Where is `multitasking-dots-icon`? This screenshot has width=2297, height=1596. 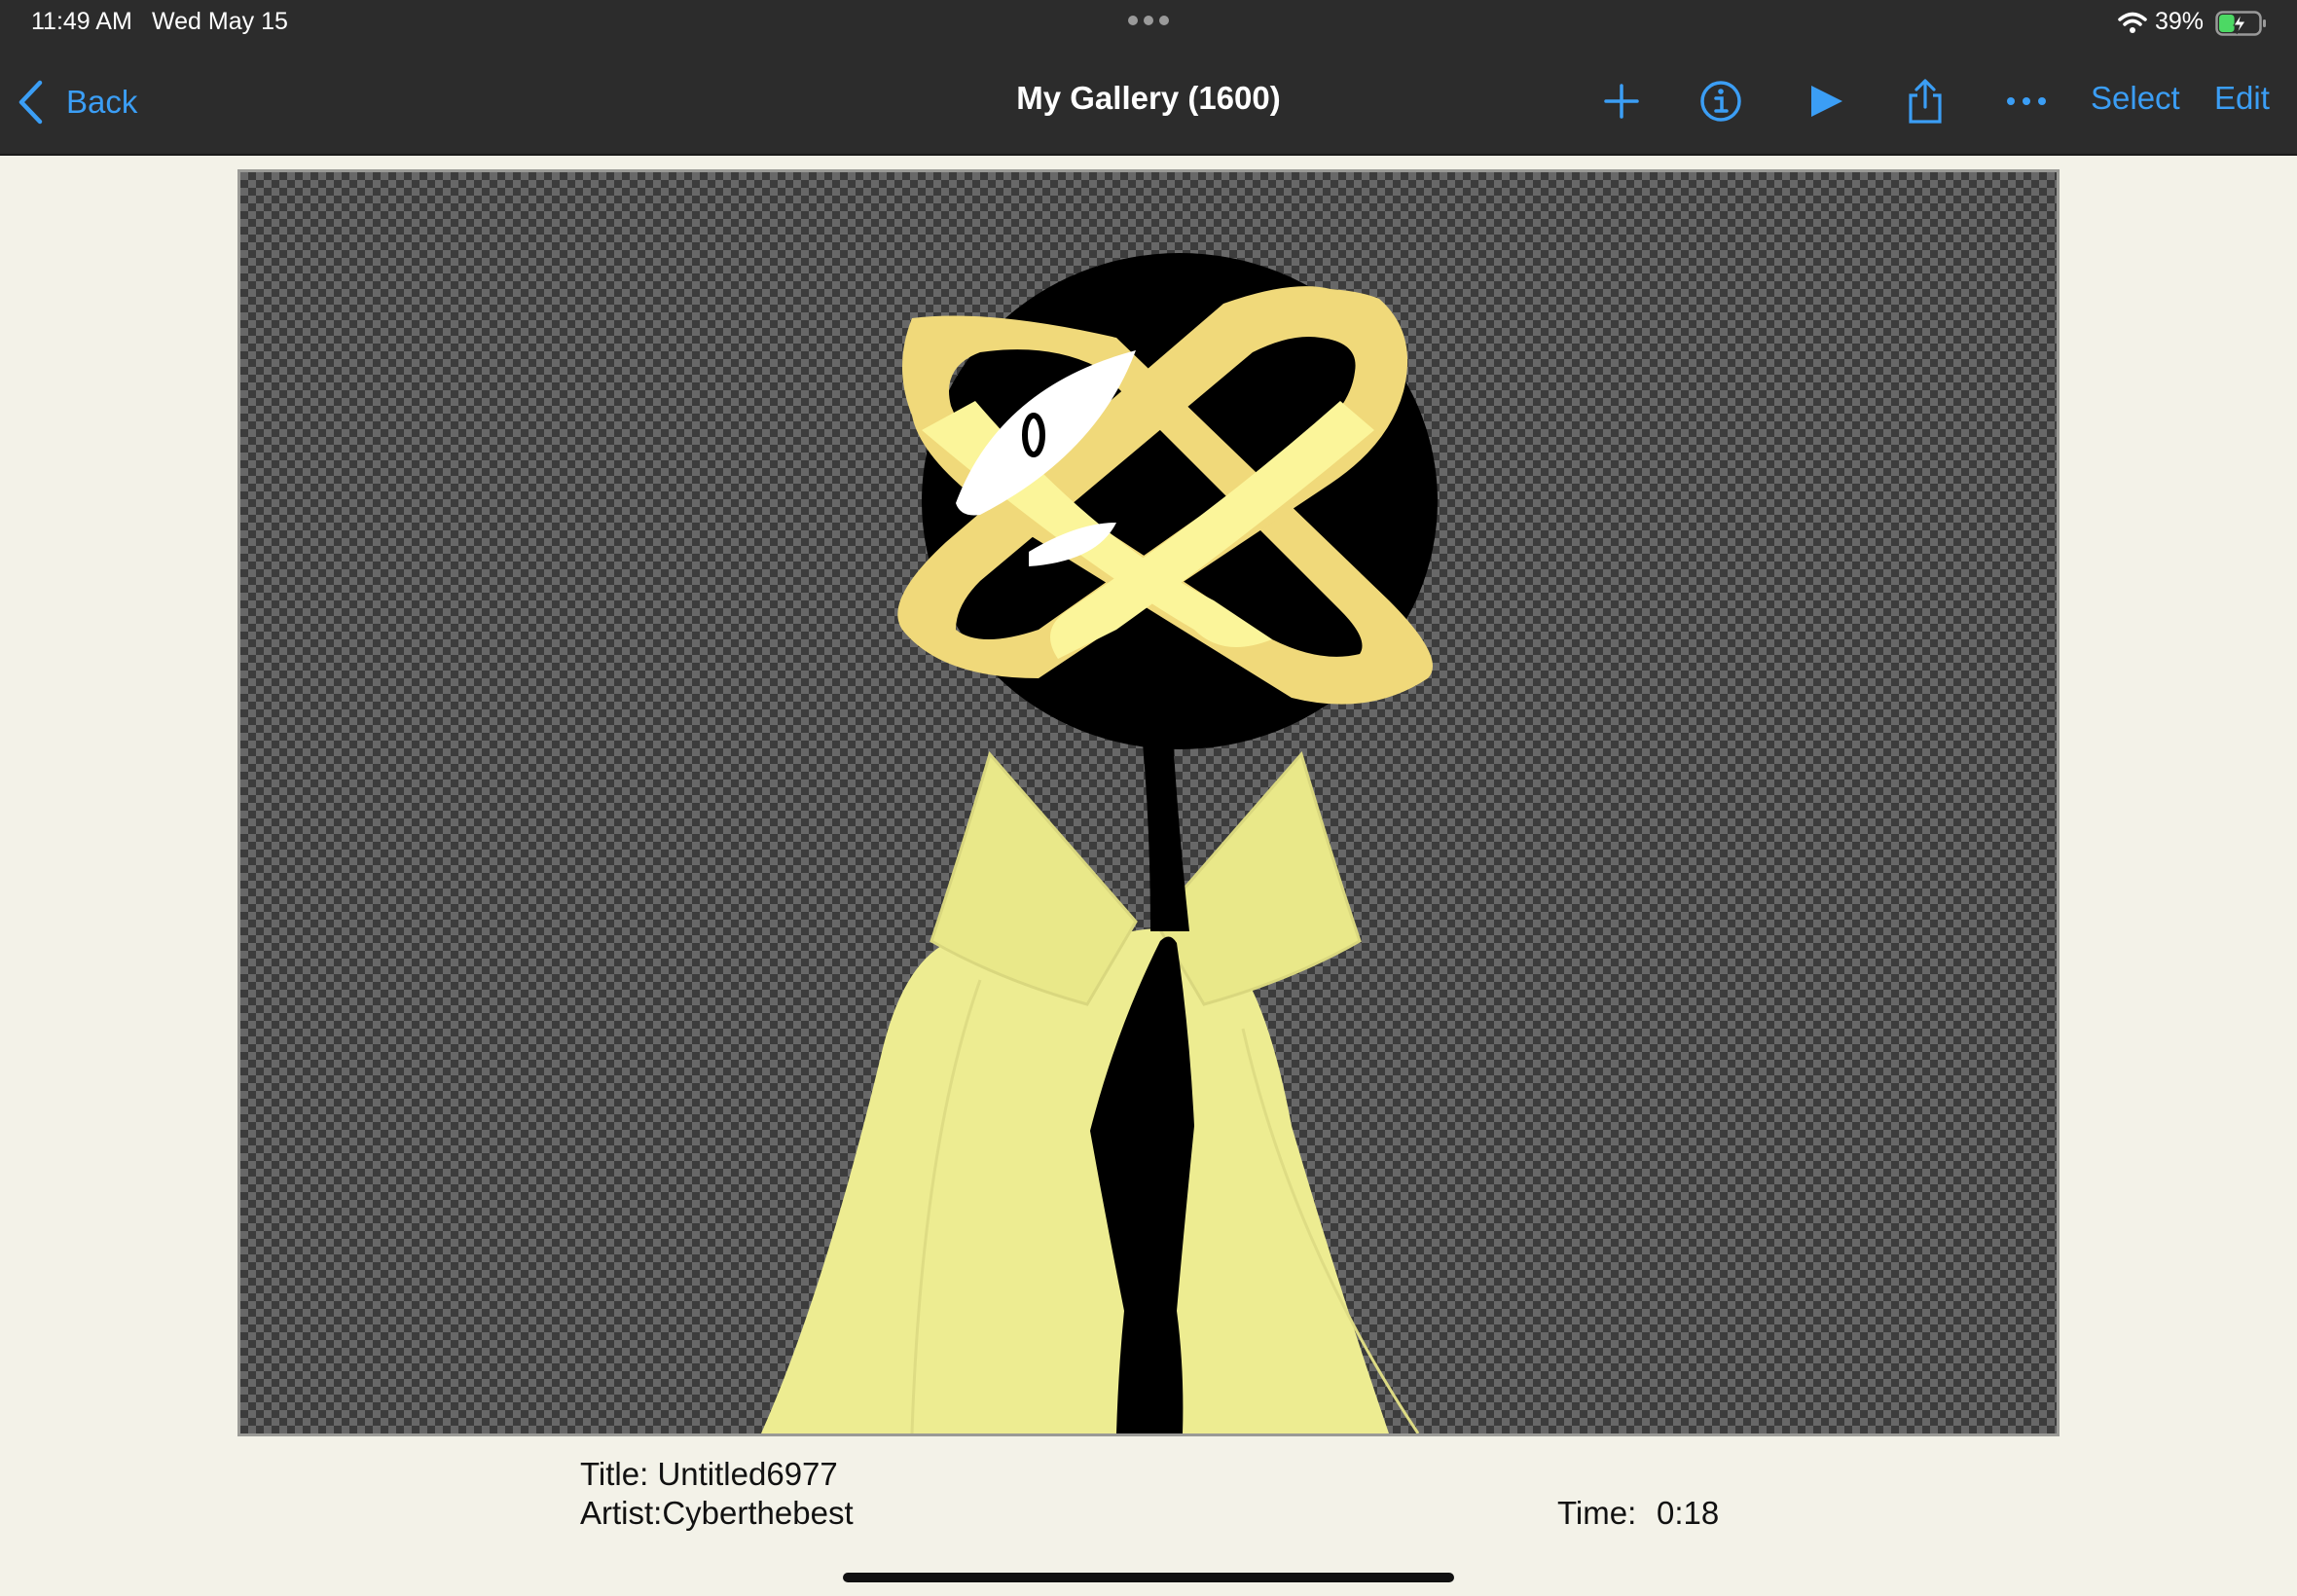
multitasking-dots-icon is located at coordinates (1148, 20).